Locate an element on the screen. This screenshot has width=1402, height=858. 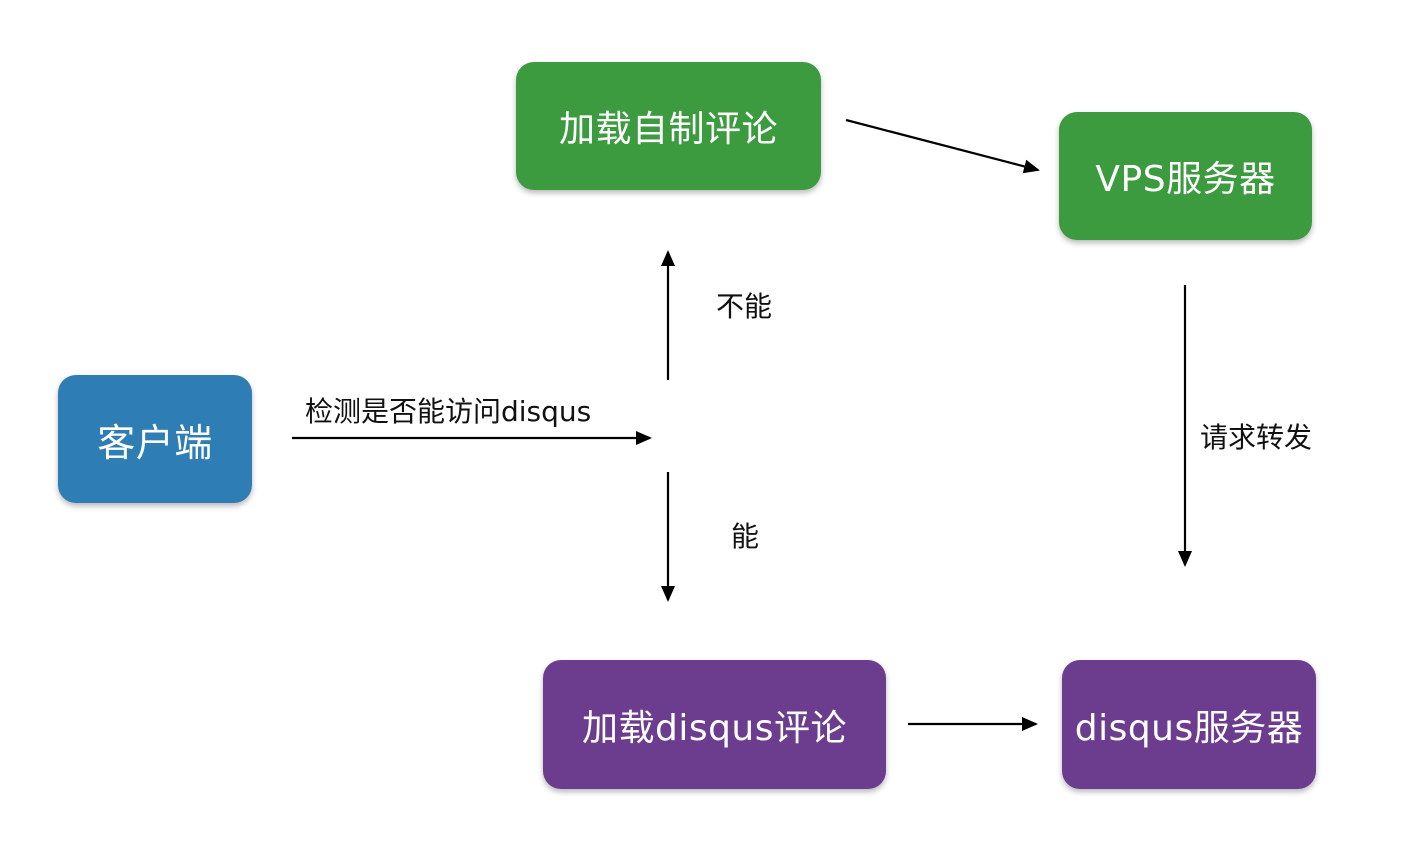
node-client-label: 客户端 is located at coordinates (155, 442).